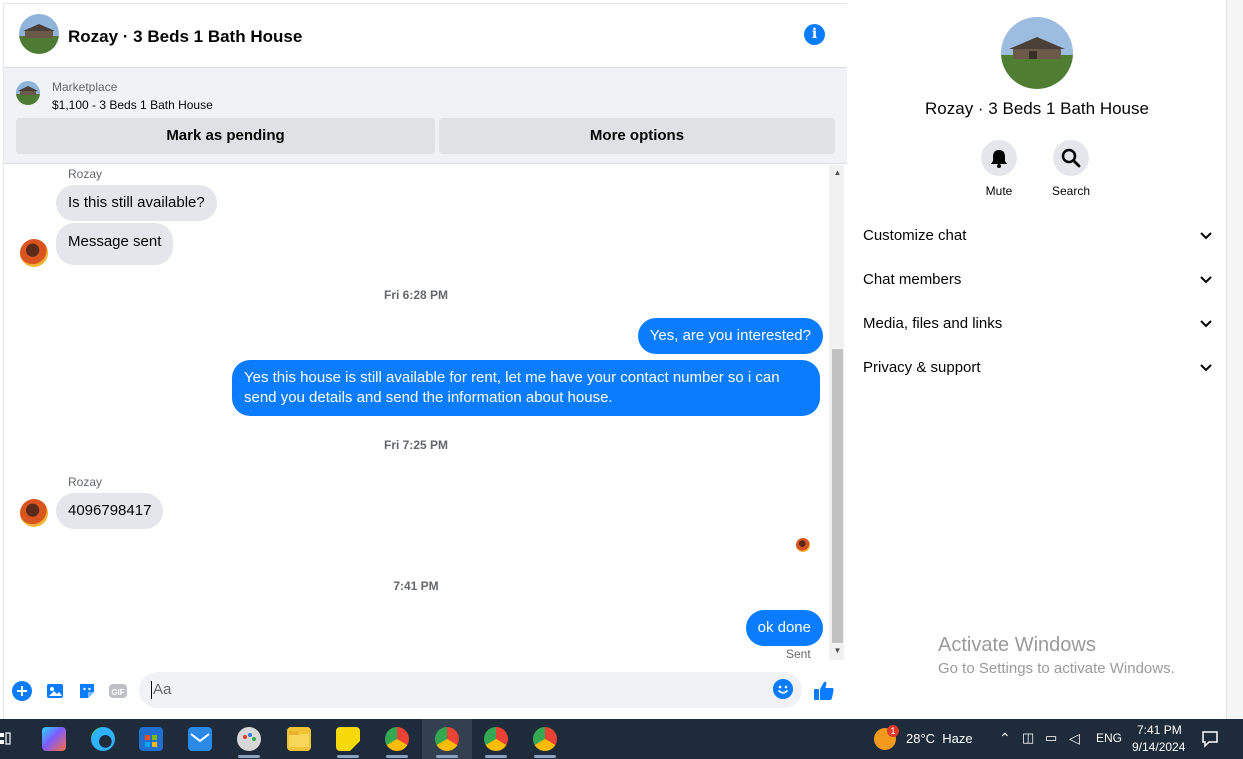 The width and height of the screenshot is (1243, 759). Describe the element at coordinates (162, 689) in the screenshot. I see `message-input-placeholder: Aa` at that location.